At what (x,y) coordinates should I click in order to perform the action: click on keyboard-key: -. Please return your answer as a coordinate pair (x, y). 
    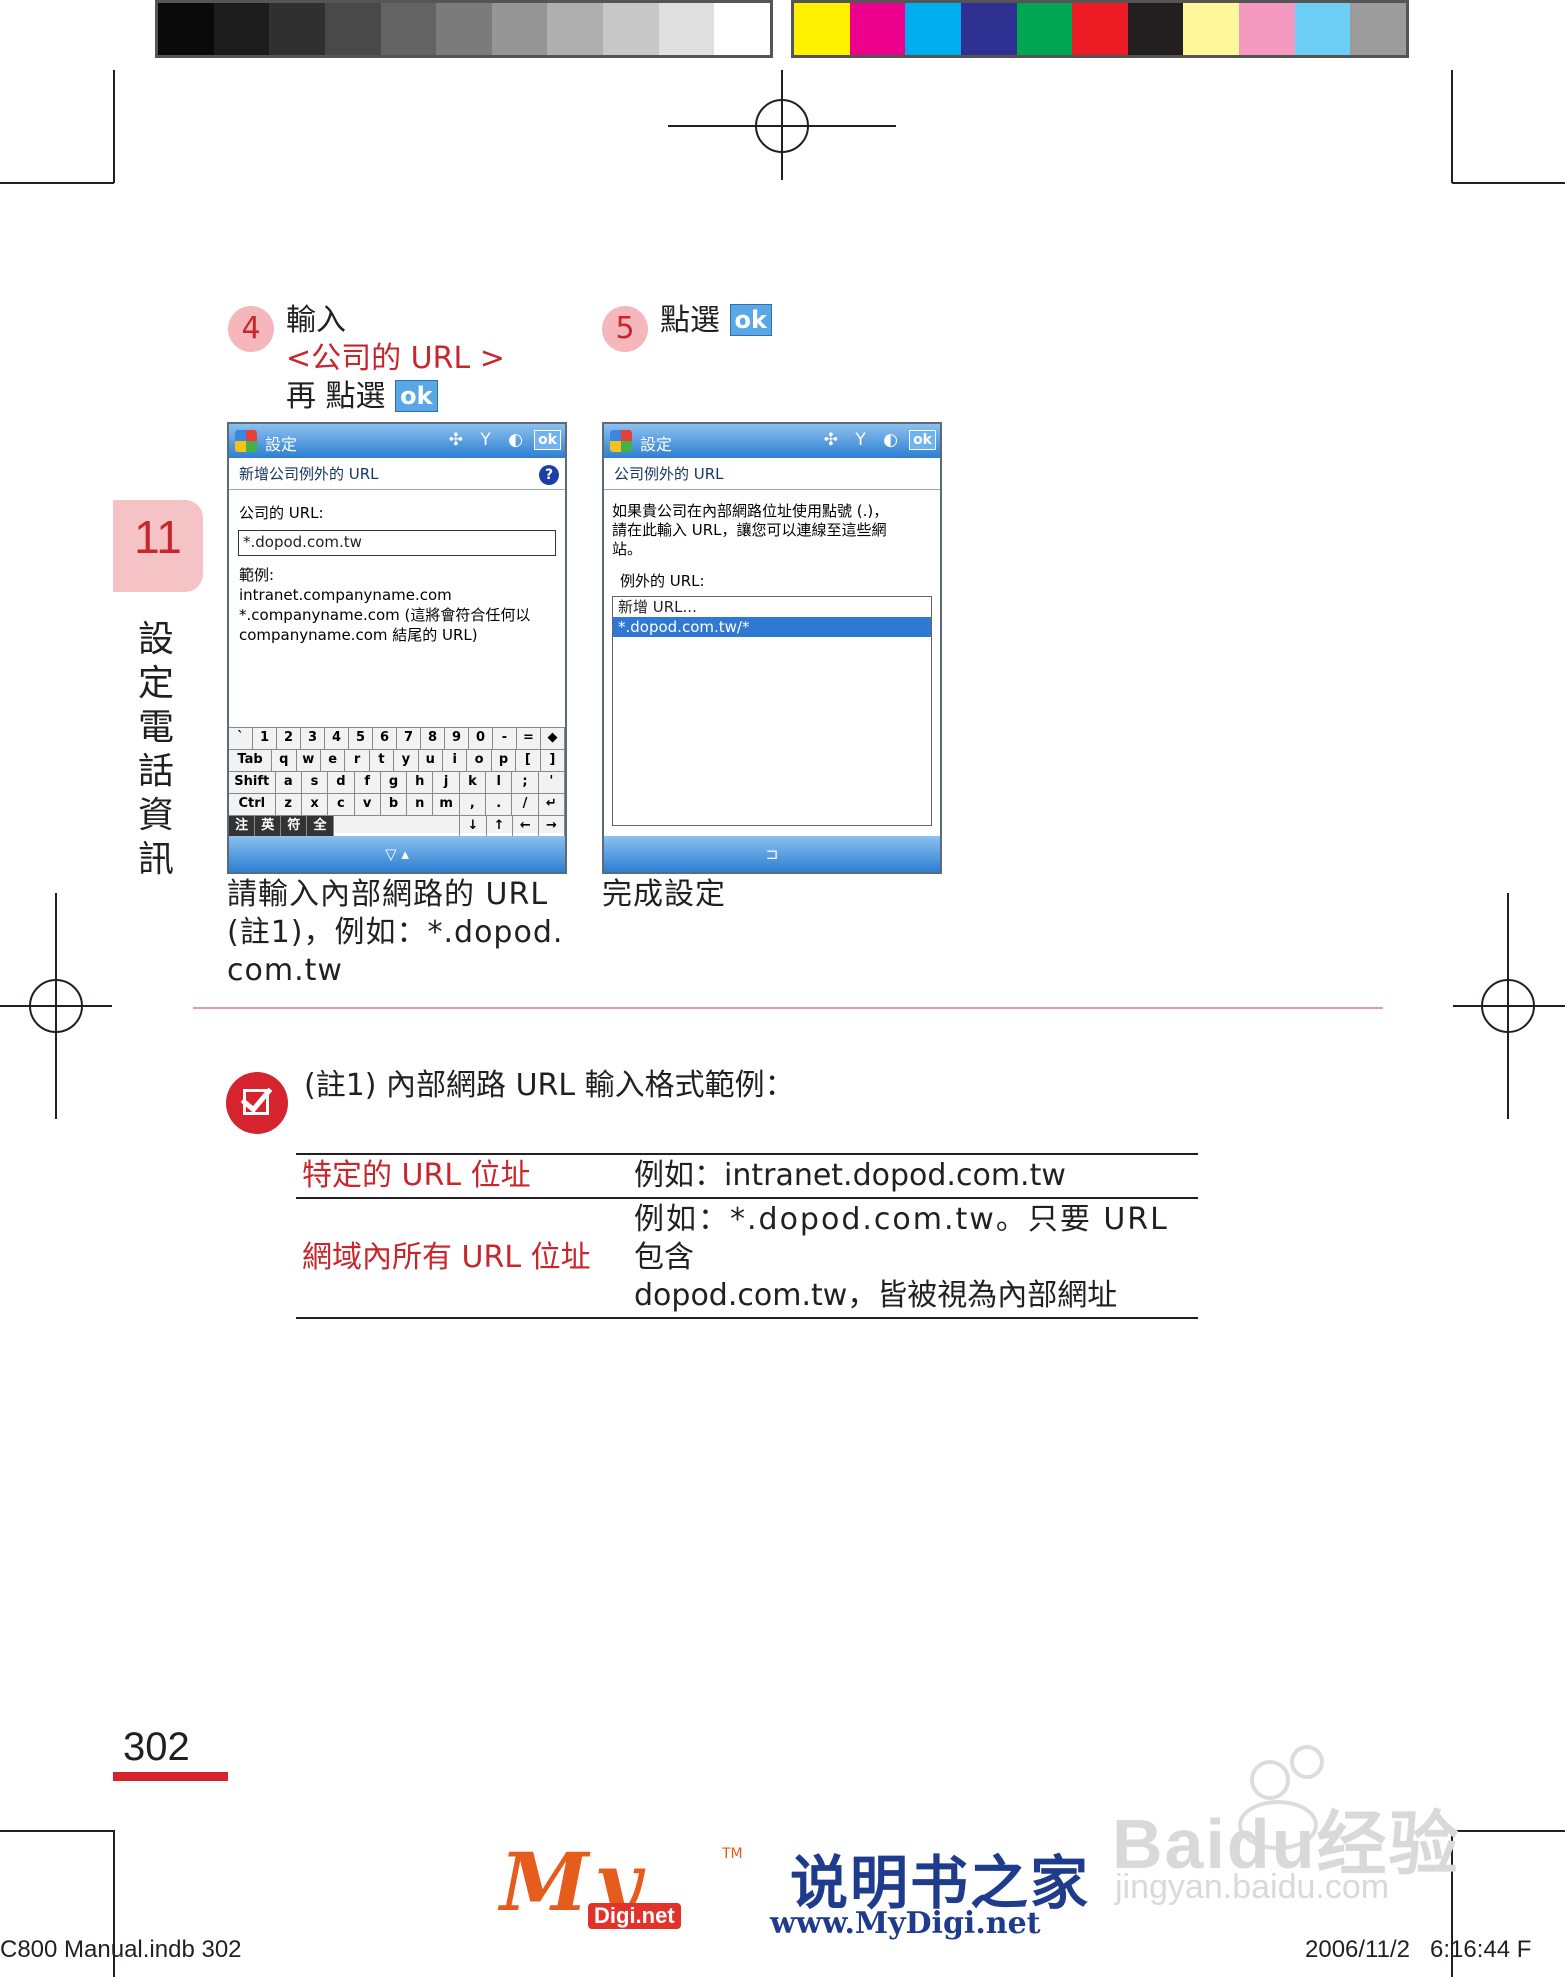
    Looking at the image, I should click on (505, 738).